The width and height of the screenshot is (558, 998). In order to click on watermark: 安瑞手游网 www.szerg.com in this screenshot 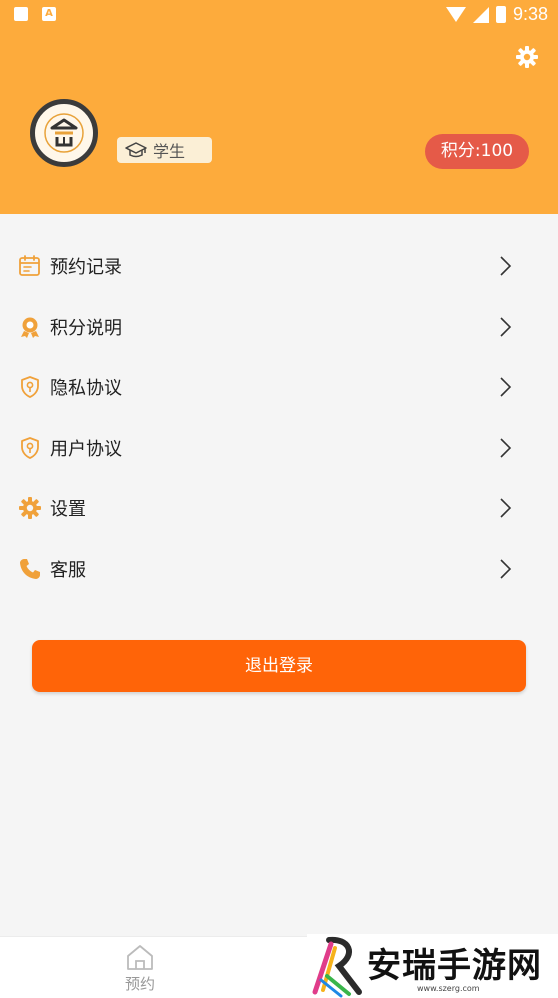, I will do `click(432, 966)`.